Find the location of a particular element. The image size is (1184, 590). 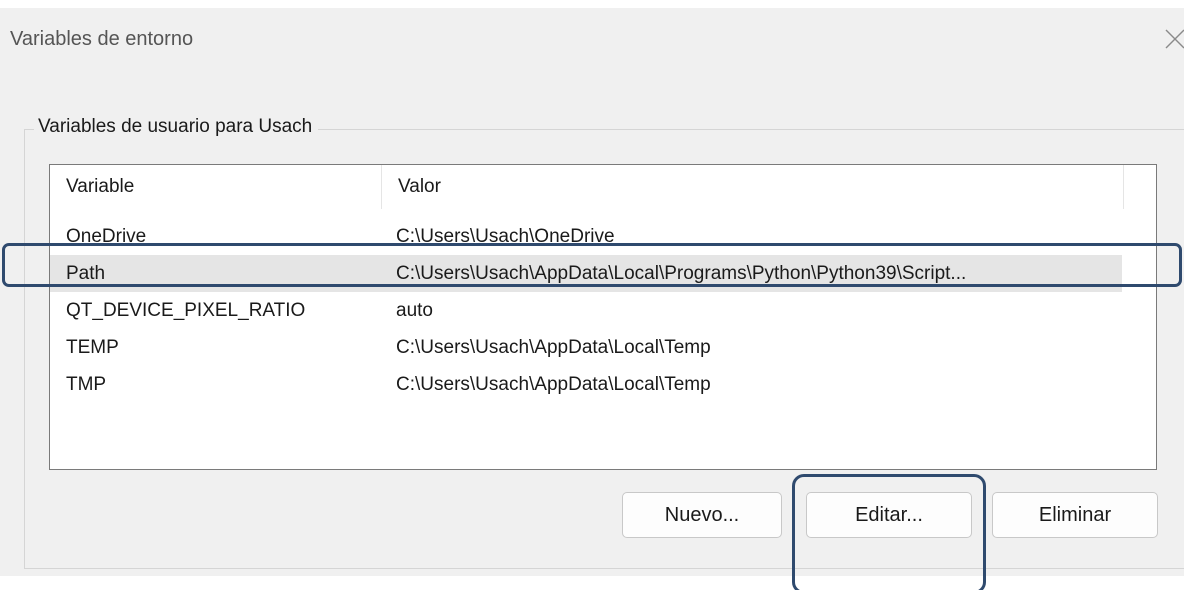

window-title: Variables de entorno is located at coordinates (102, 39).